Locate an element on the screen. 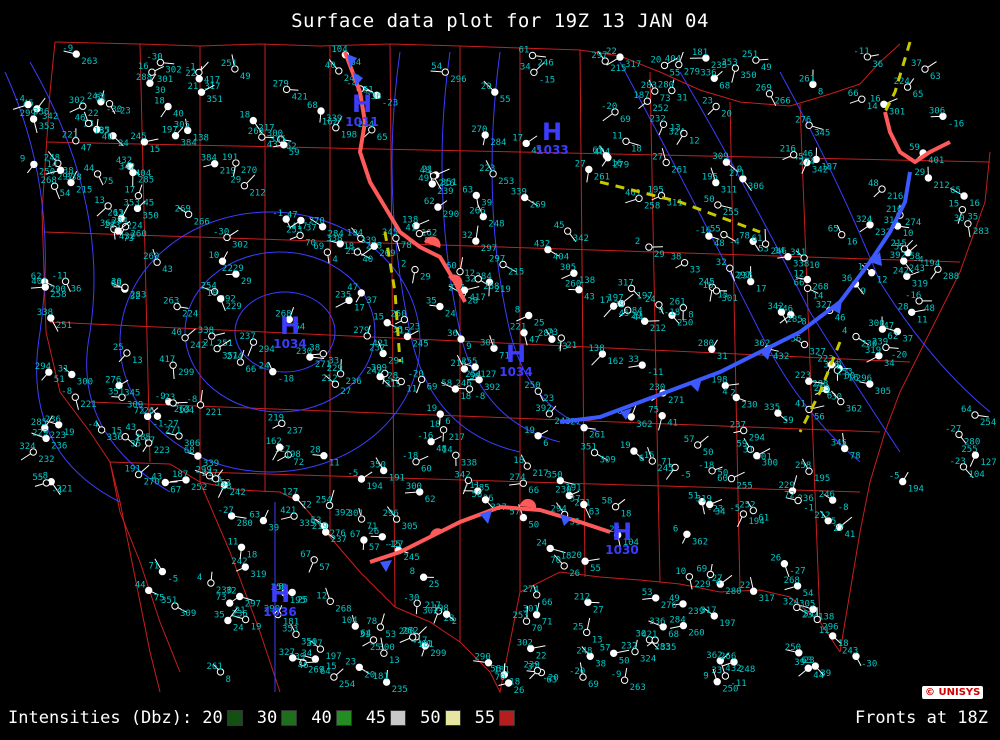  svg-text: 239 is located at coordinates (532, 666).